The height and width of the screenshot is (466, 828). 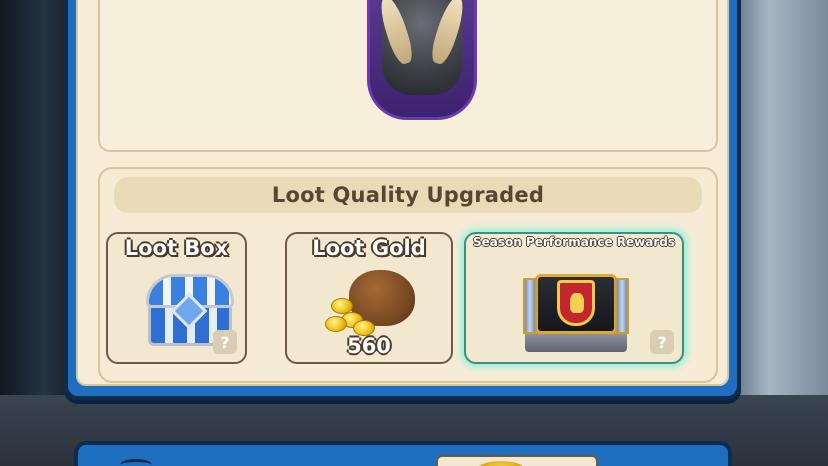 I want to click on hero-figure, so click(x=422, y=47).